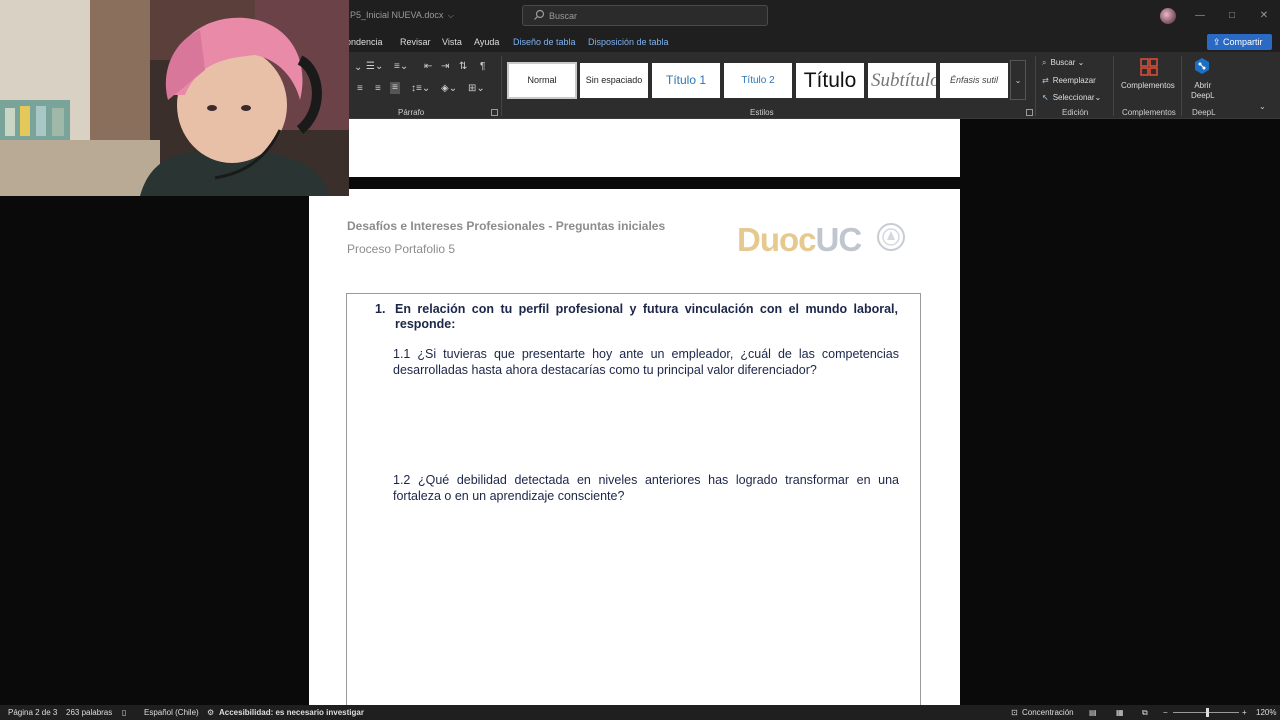 The width and height of the screenshot is (1280, 720). What do you see at coordinates (360, 89) in the screenshot?
I see `align-left-icon: ≡` at bounding box center [360, 89].